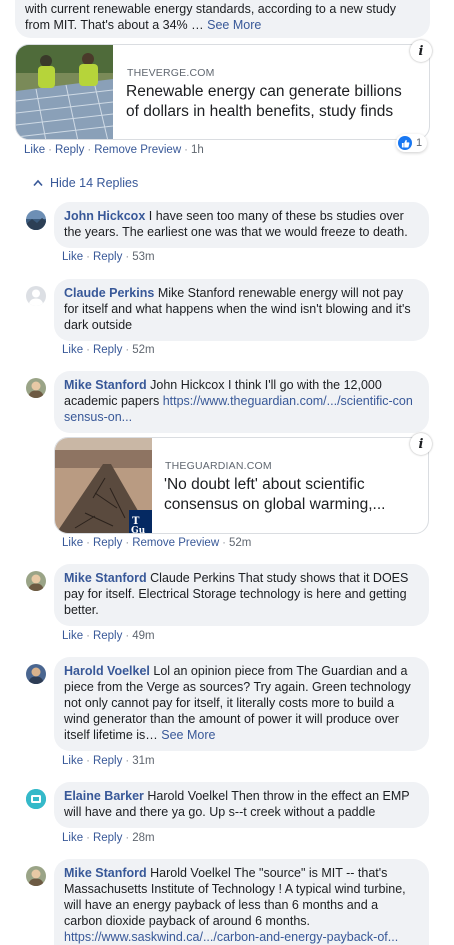 The height and width of the screenshot is (945, 454). Describe the element at coordinates (143, 636) in the screenshot. I see `timestamp: 49m` at that location.